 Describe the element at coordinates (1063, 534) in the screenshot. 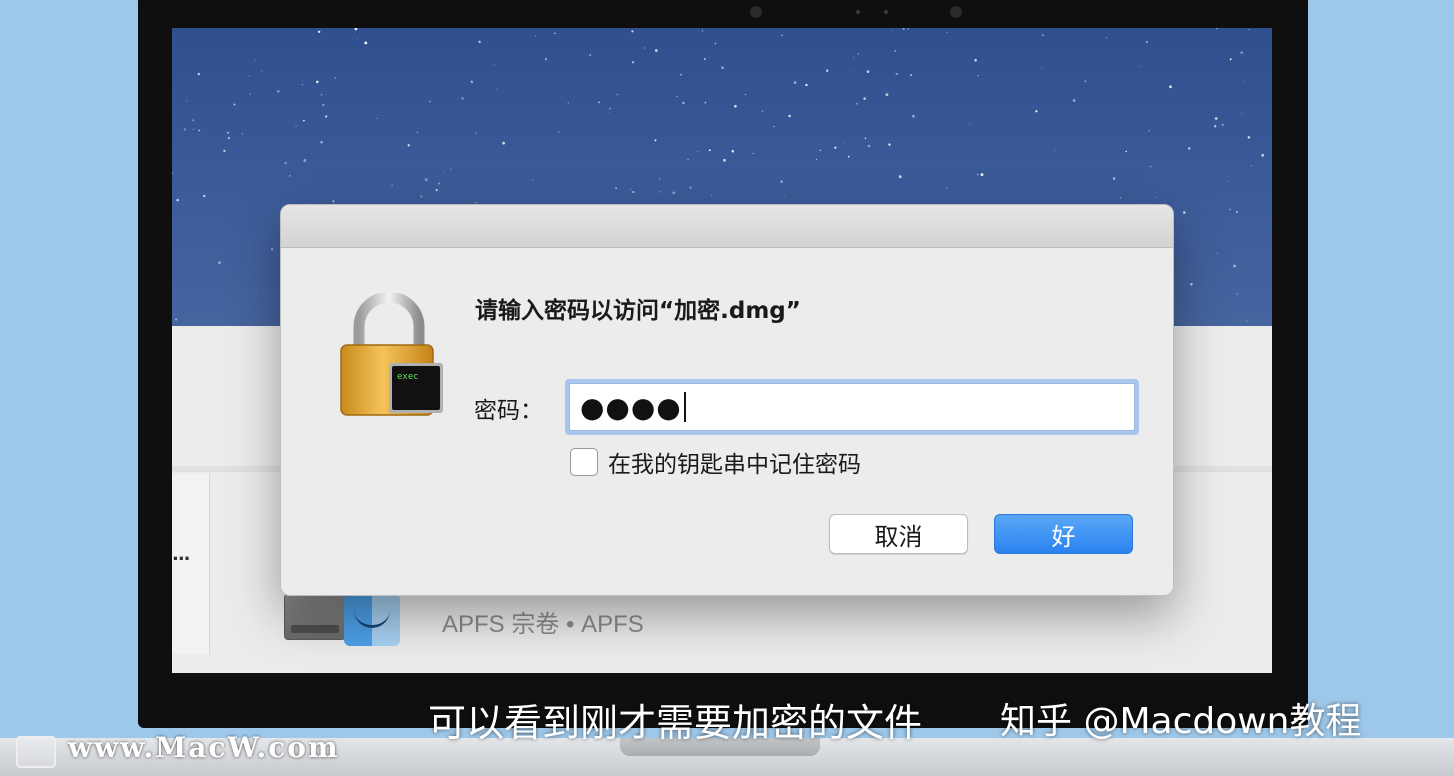

I see `ok-button: 好` at that location.